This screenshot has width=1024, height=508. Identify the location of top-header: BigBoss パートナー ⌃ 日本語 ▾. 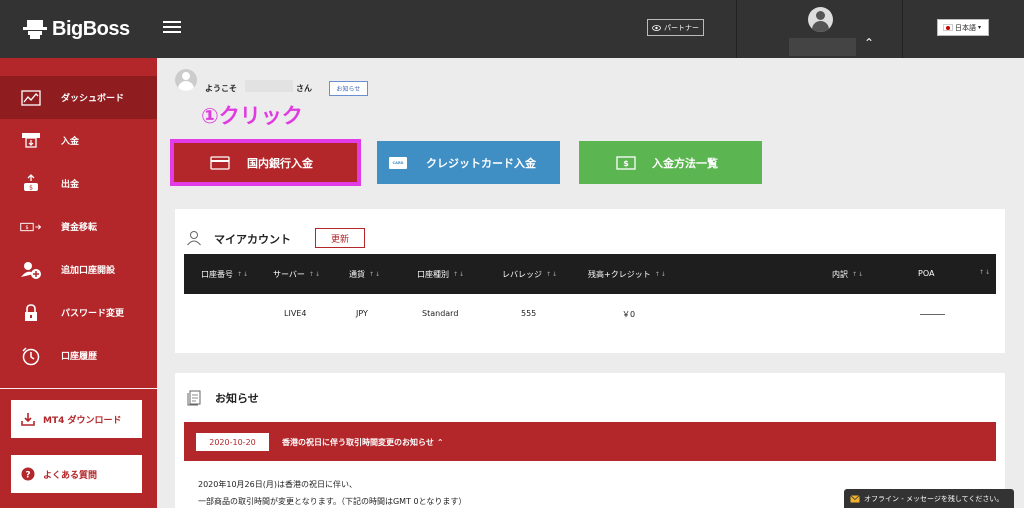
(512, 29).